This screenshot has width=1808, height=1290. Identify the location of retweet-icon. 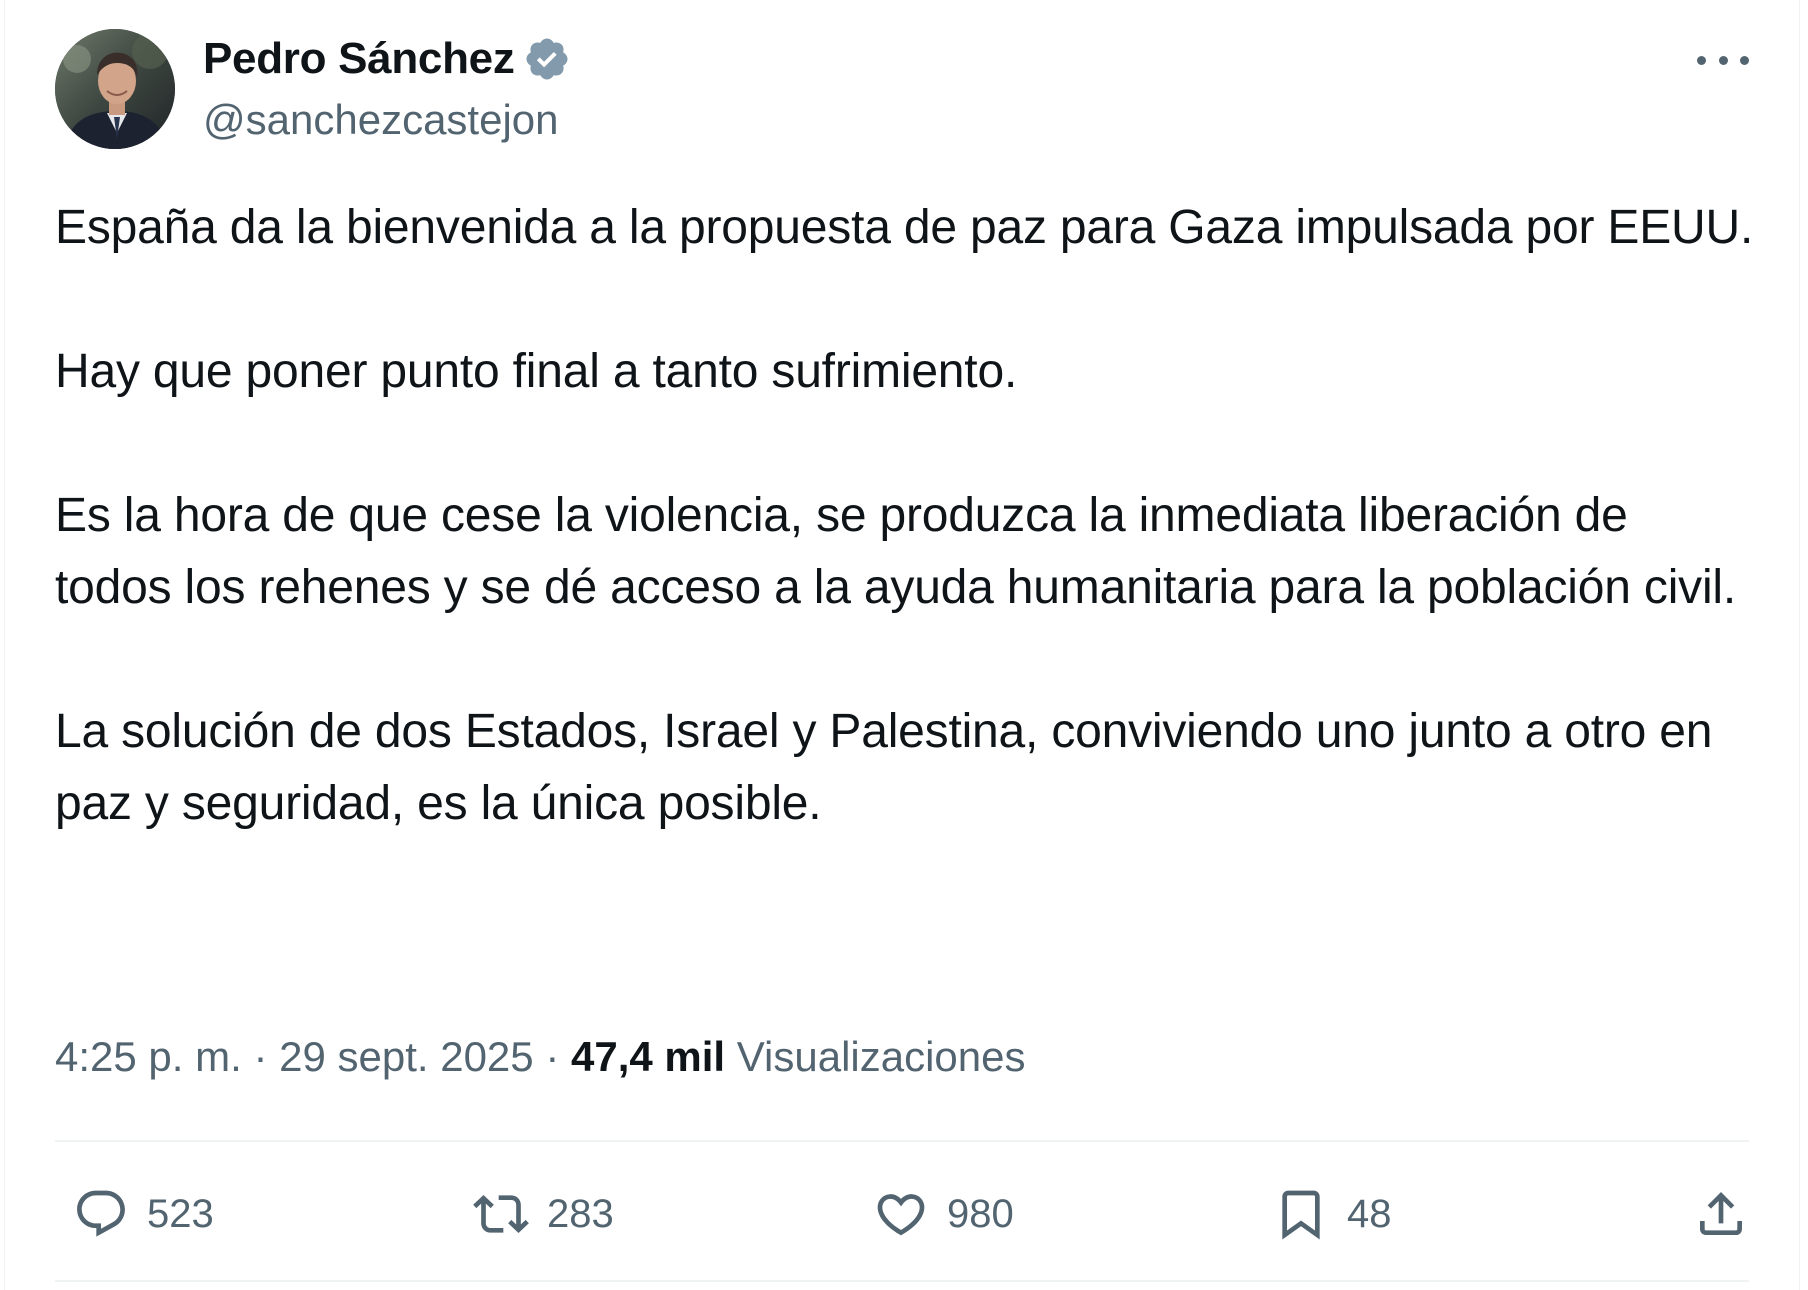
(501, 1214).